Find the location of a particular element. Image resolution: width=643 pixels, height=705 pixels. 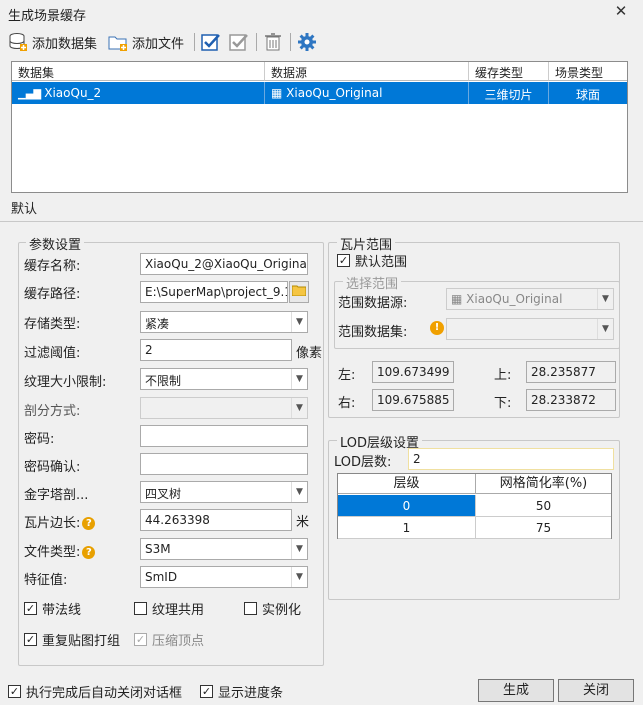

warning-icon: ! is located at coordinates (437, 328).